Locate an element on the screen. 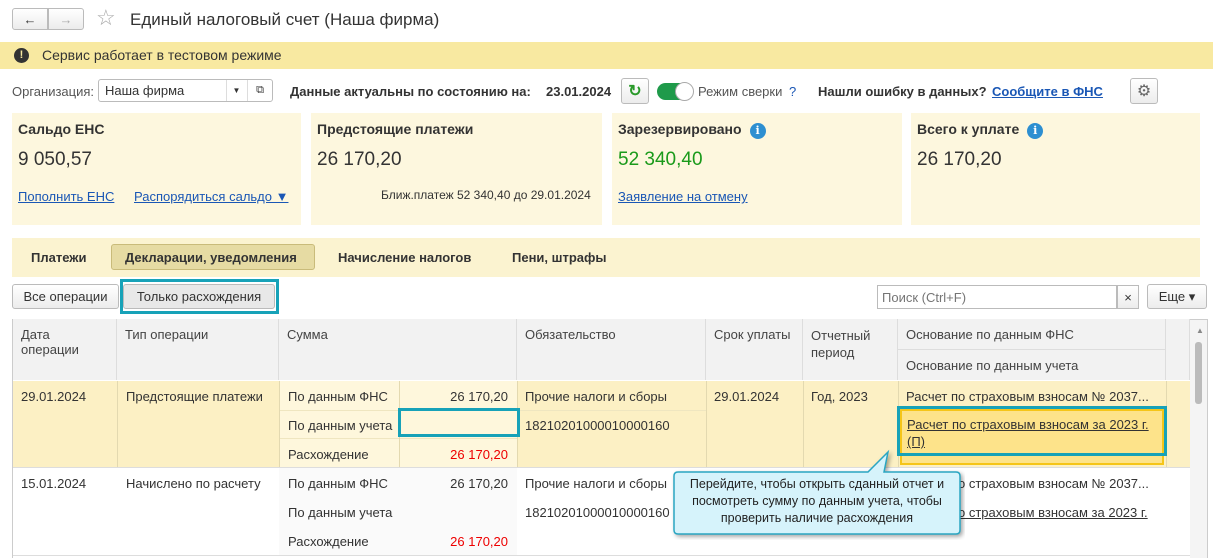 The height and width of the screenshot is (558, 1213). card-total: Всего к уплате i 26 170,20 is located at coordinates (1055, 169).